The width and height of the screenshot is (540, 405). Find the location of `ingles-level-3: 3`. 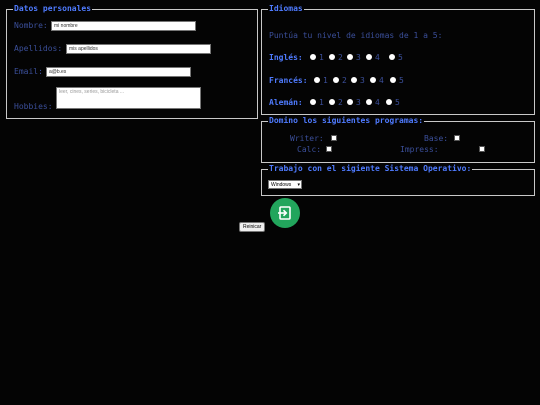

ingles-level-3: 3 is located at coordinates (358, 57).